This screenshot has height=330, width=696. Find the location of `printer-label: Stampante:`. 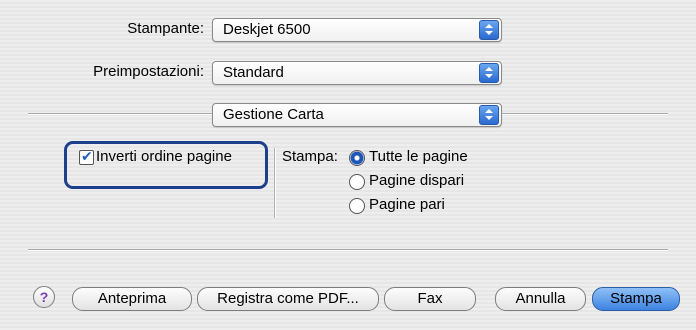

printer-label: Stampante: is located at coordinates (165, 28).